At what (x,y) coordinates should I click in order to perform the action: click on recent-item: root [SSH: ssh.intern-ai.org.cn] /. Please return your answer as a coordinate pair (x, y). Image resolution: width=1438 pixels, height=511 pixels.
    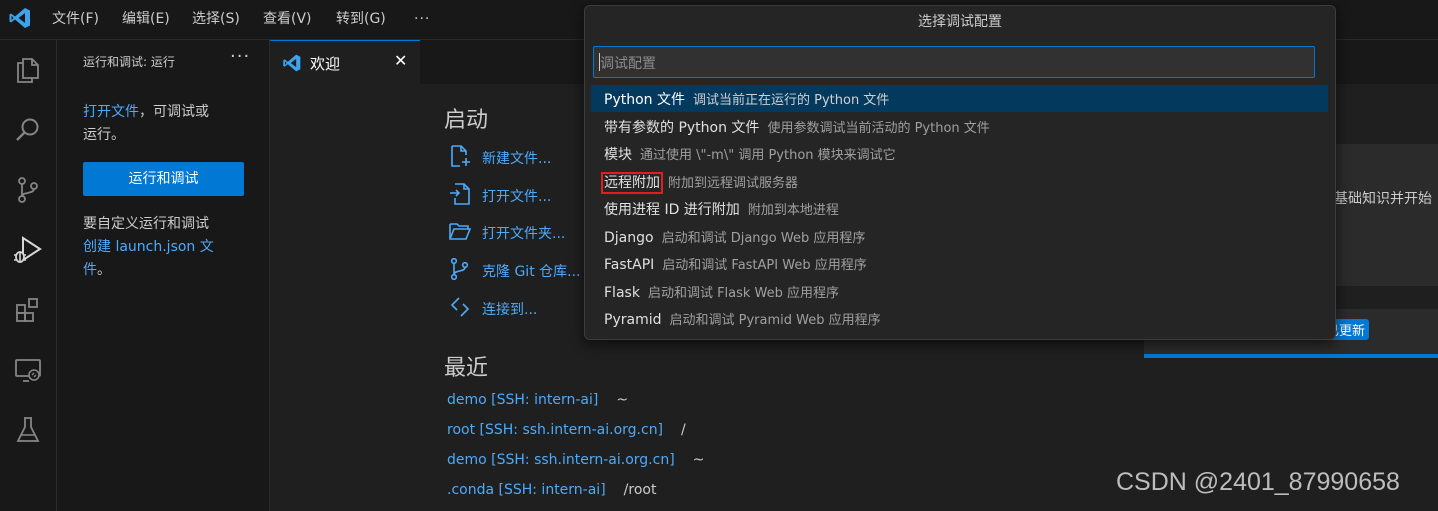
    Looking at the image, I should click on (566, 430).